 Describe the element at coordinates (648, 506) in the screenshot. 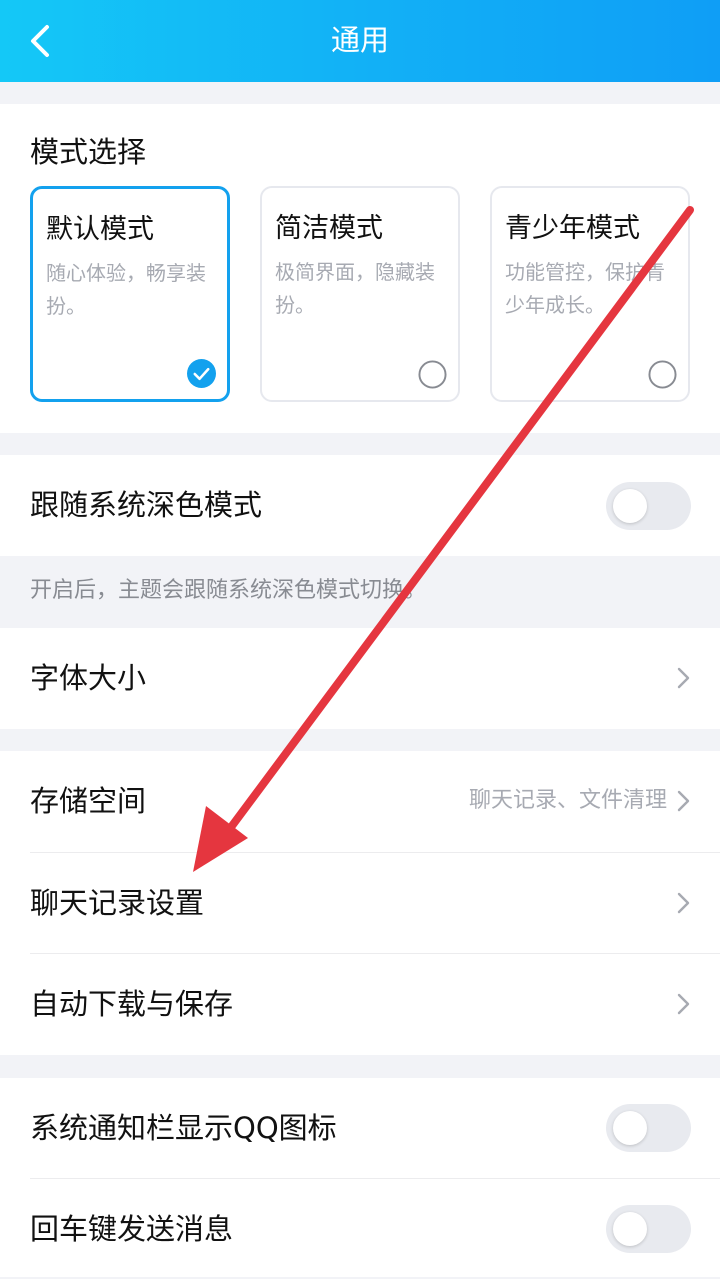

I see `dark-mode-toggle` at that location.